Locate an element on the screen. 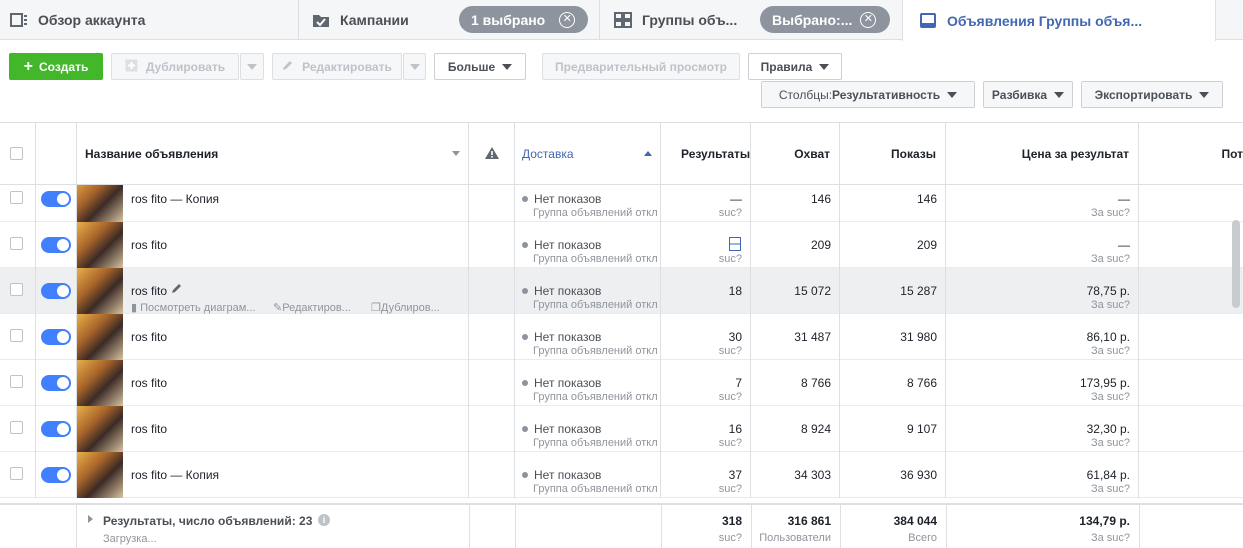 The height and width of the screenshot is (548, 1243). cost-value: 86,10 р. is located at coordinates (1108, 337).